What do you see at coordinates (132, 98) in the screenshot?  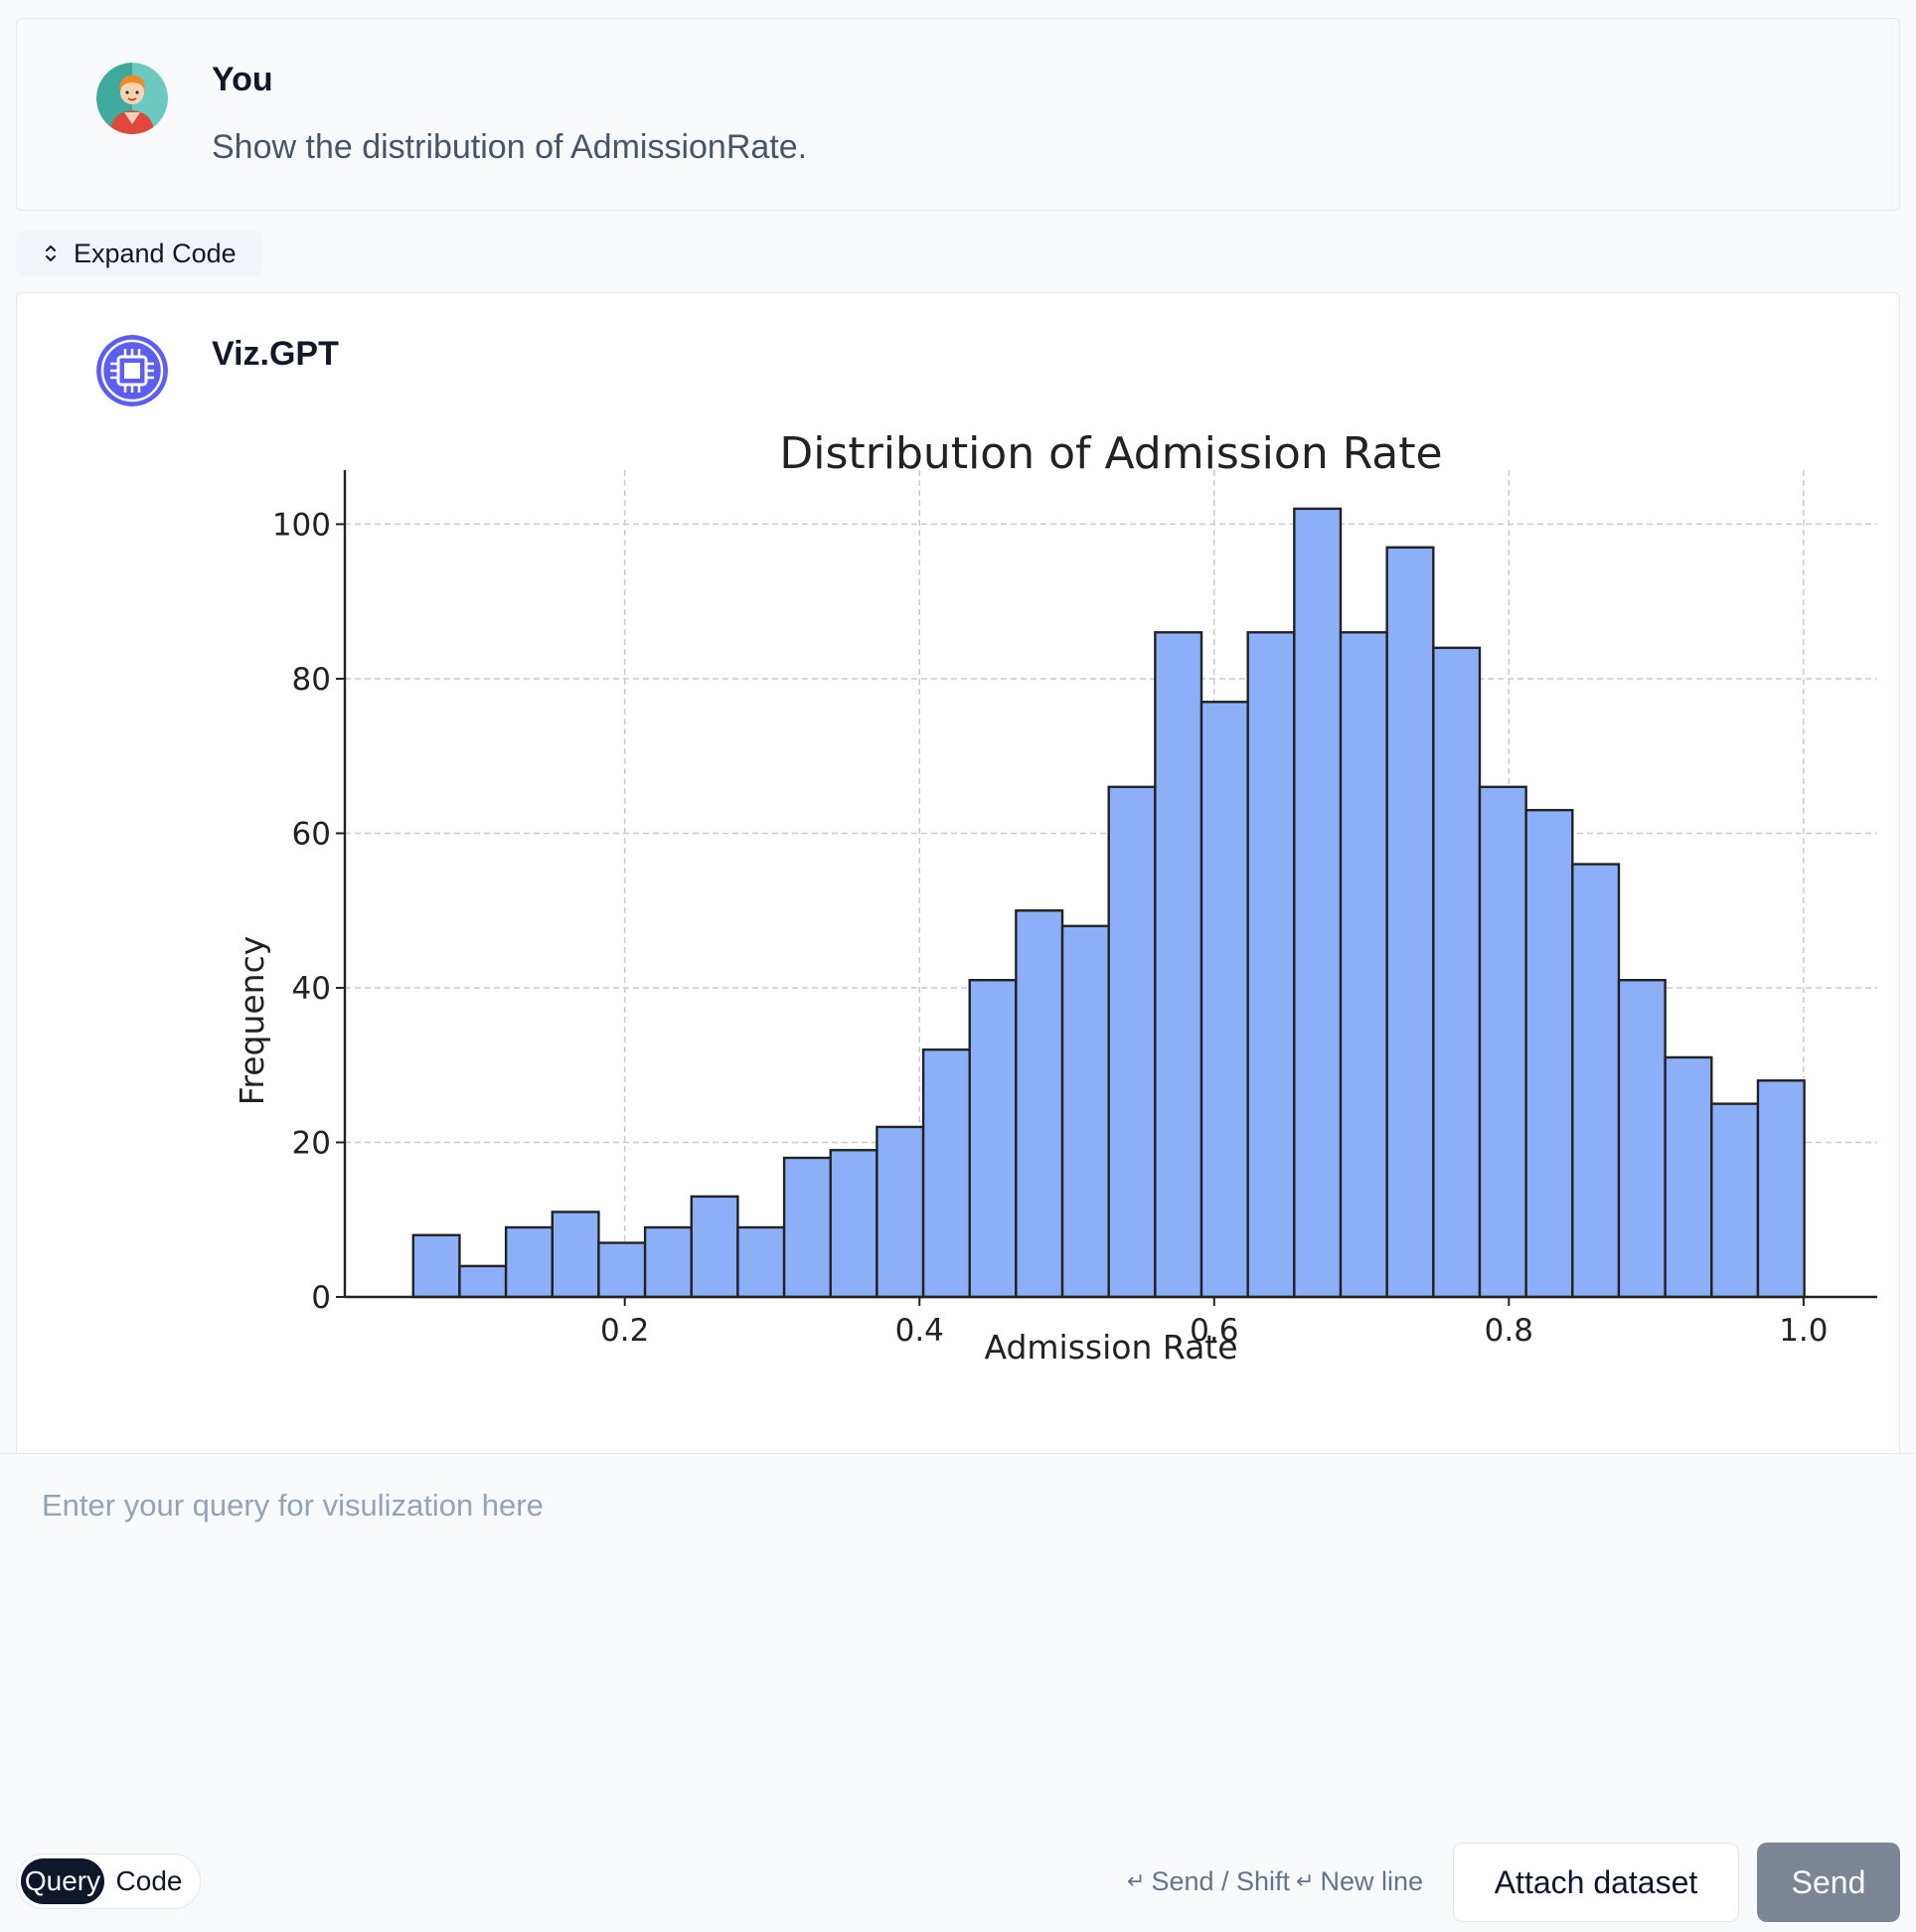 I see `user-avatar` at bounding box center [132, 98].